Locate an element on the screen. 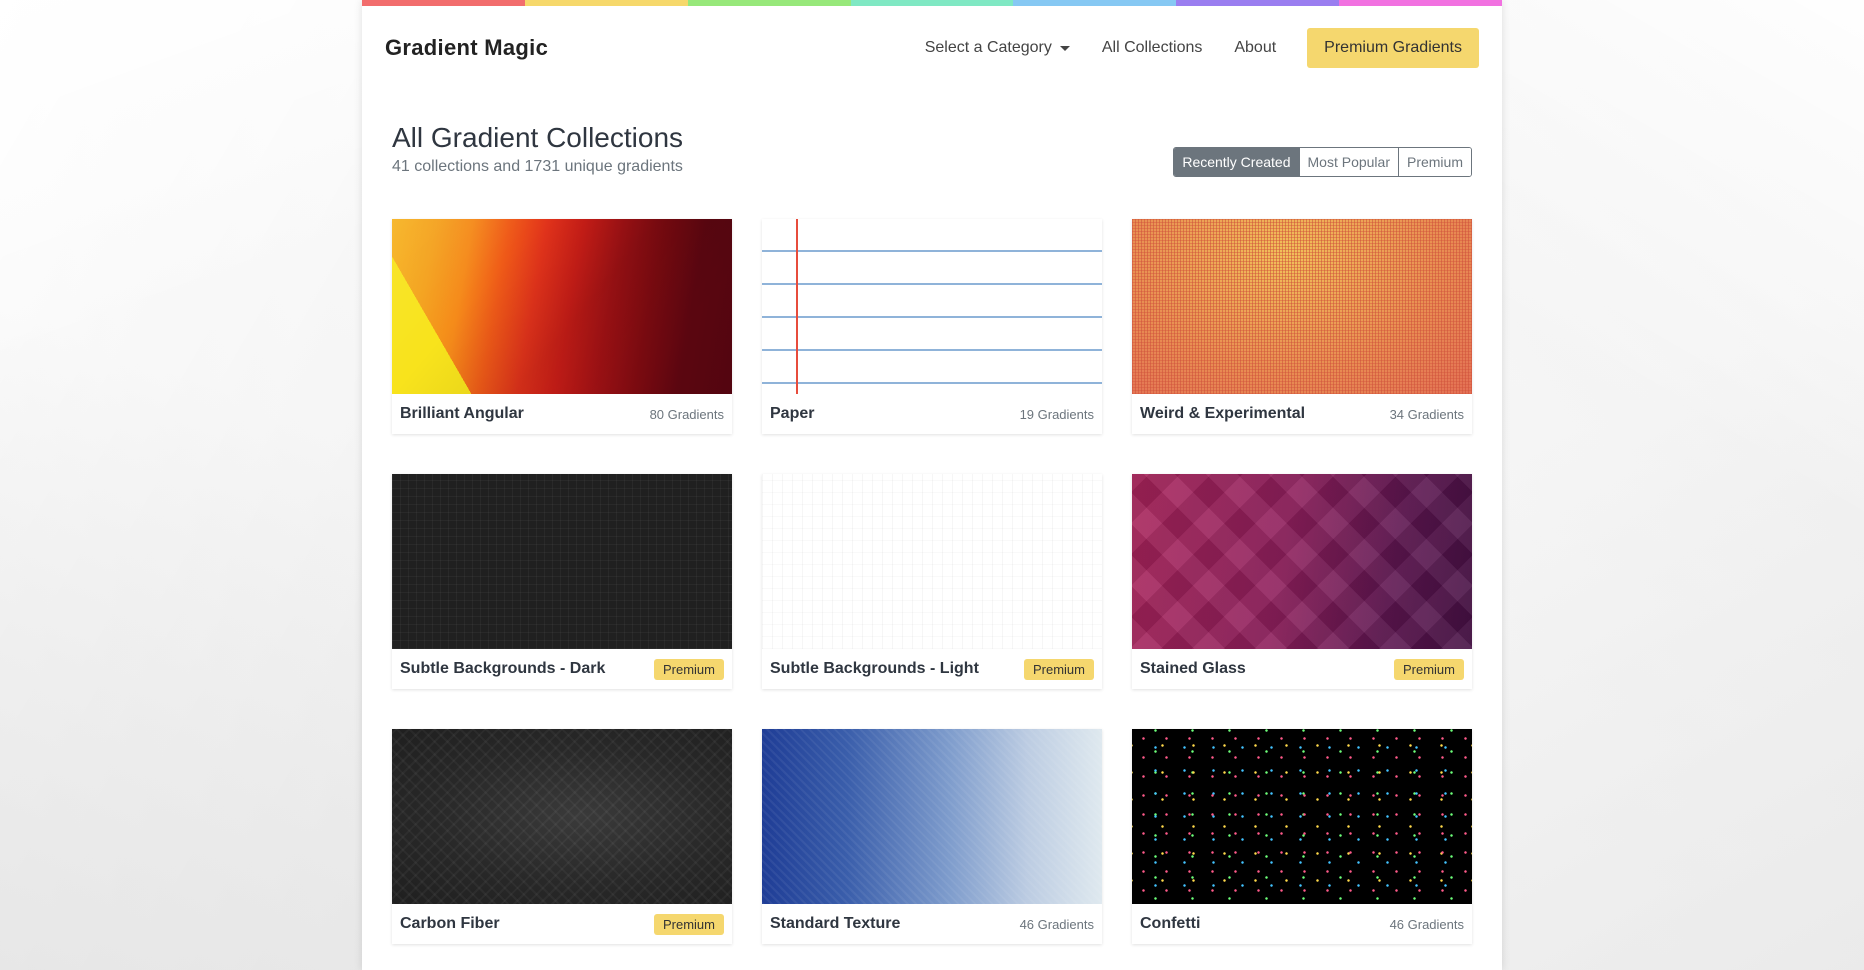 This screenshot has width=1864, height=970. sort-button-group: Recently Created Most Popular Premium is located at coordinates (1322, 162).